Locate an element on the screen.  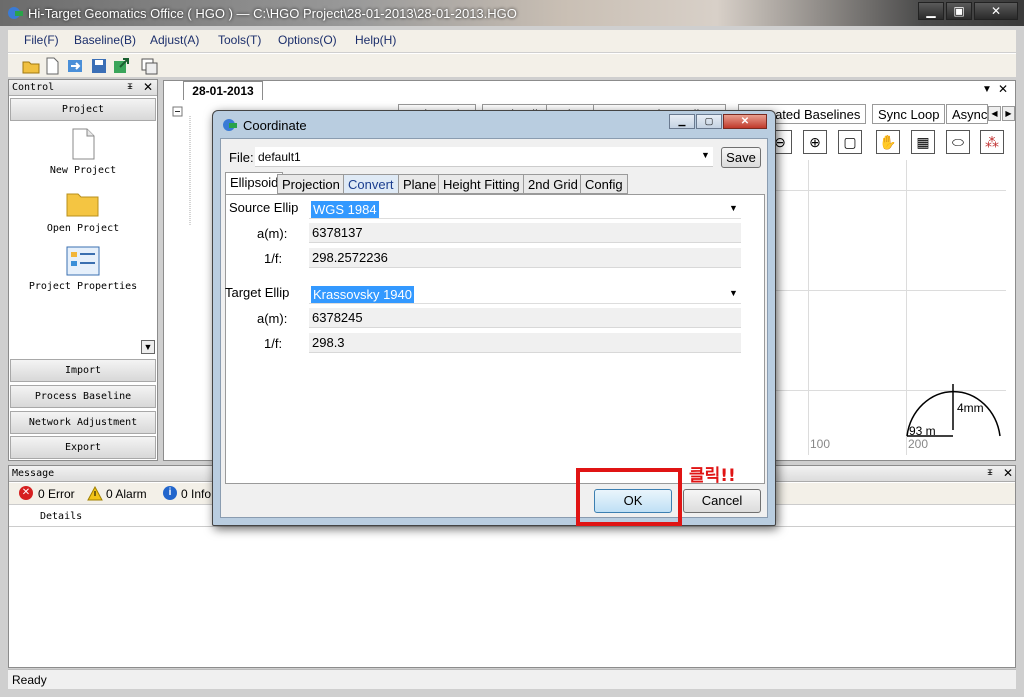
menu-options: Options(O) is located at coordinates (307, 40).